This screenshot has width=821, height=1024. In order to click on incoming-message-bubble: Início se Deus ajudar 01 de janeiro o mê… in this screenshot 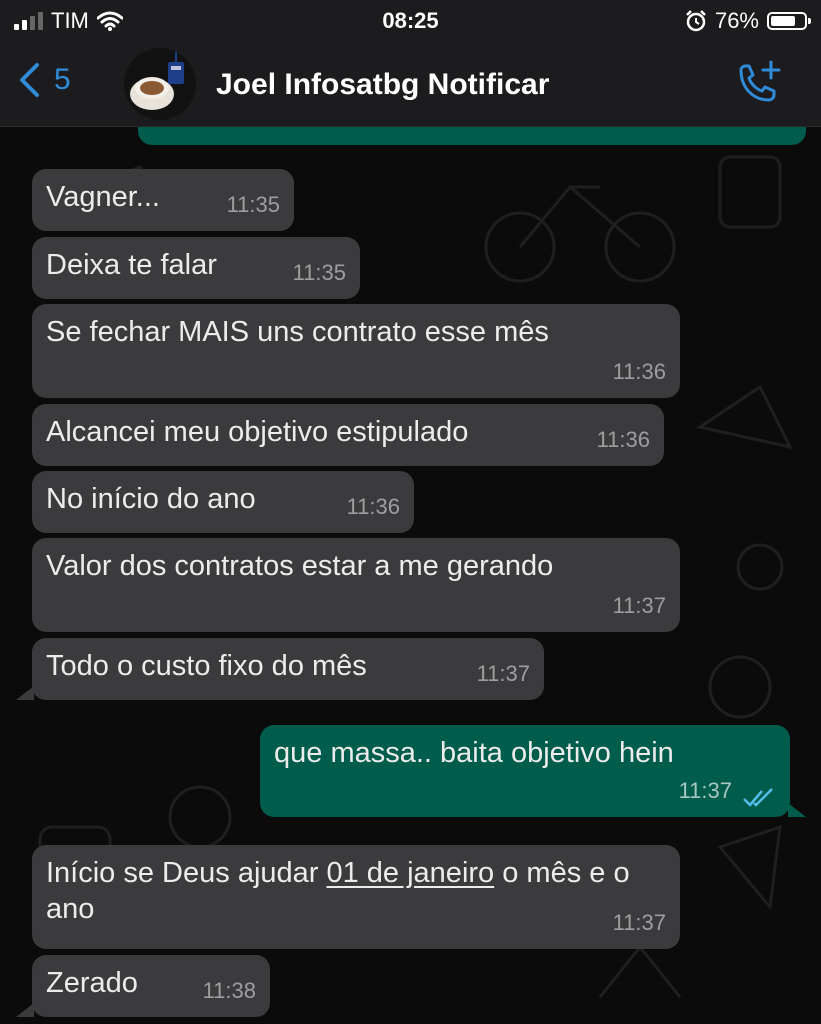, I will do `click(356, 897)`.